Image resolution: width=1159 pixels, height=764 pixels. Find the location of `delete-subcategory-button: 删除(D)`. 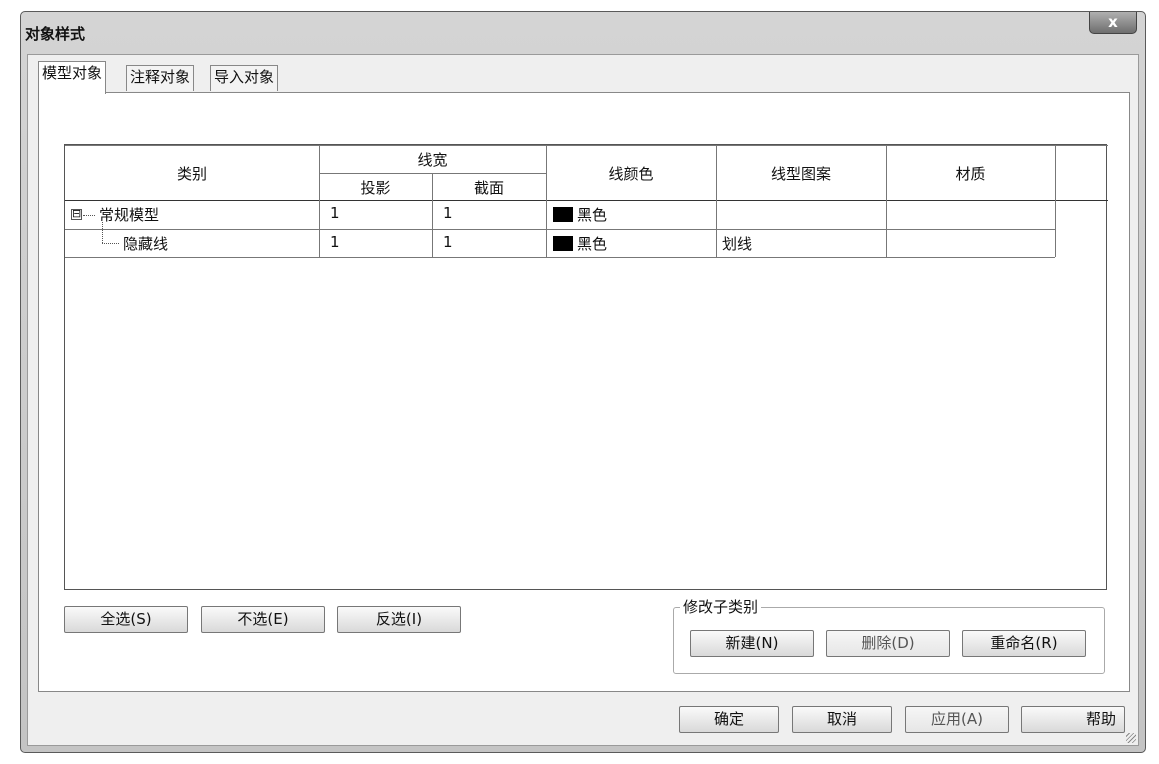

delete-subcategory-button: 删除(D) is located at coordinates (888, 643).